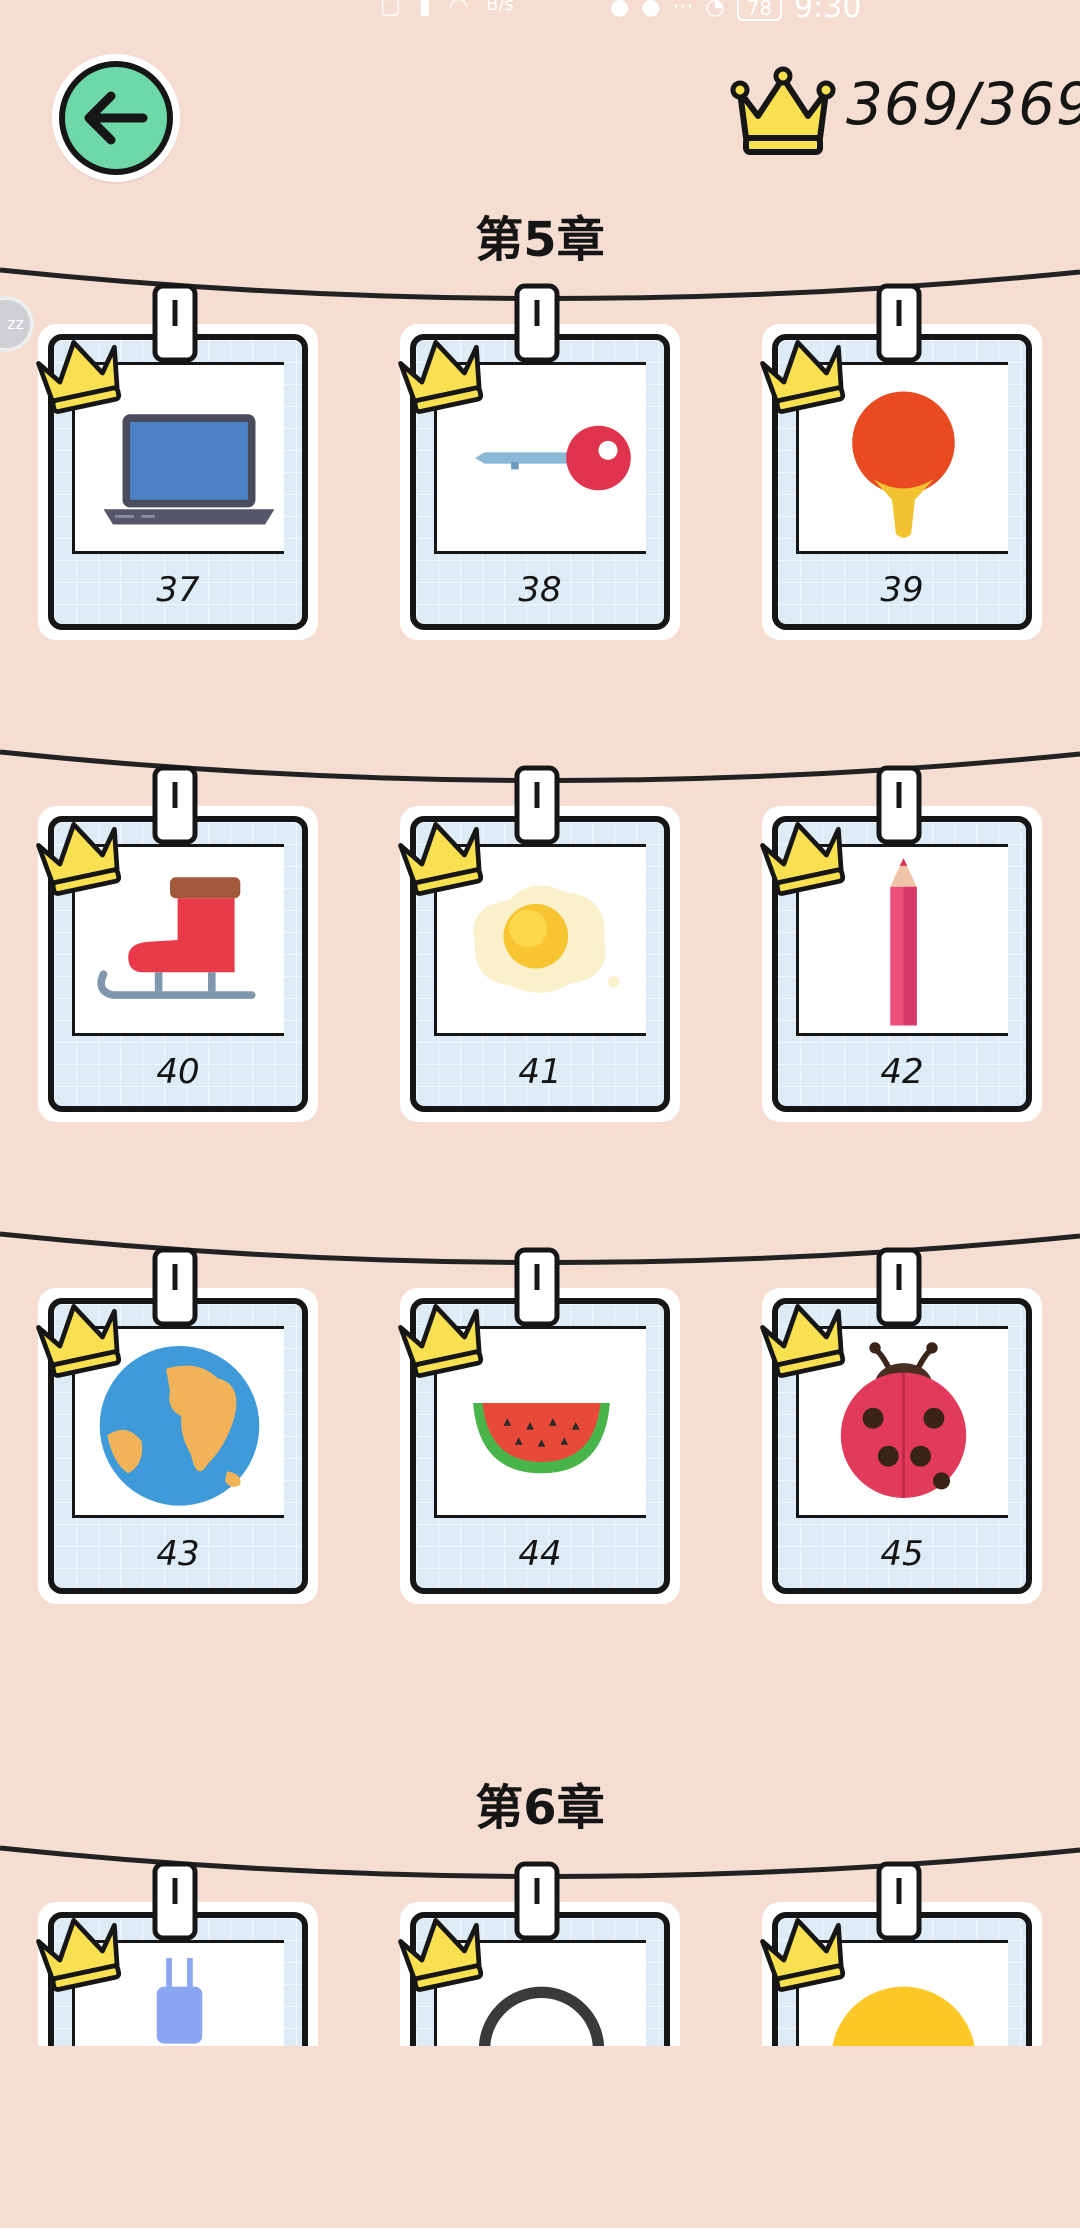 The image size is (1080, 2228). What do you see at coordinates (901, 943) in the screenshot?
I see `level-card-42: 42` at bounding box center [901, 943].